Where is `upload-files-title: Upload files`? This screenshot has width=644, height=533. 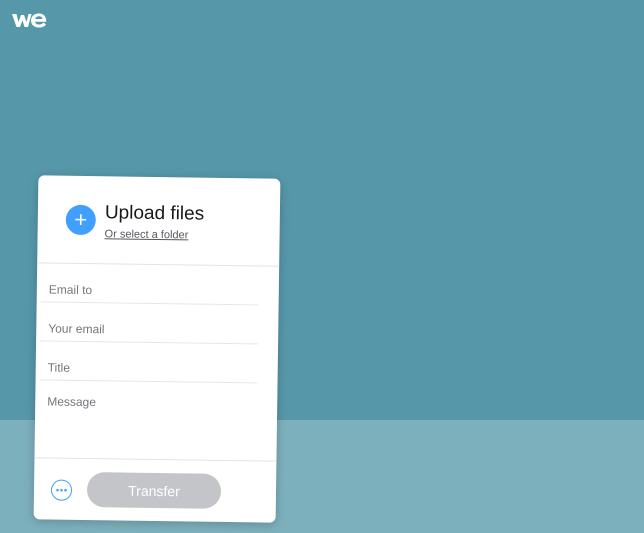
upload-files-title: Upload files is located at coordinates (155, 213).